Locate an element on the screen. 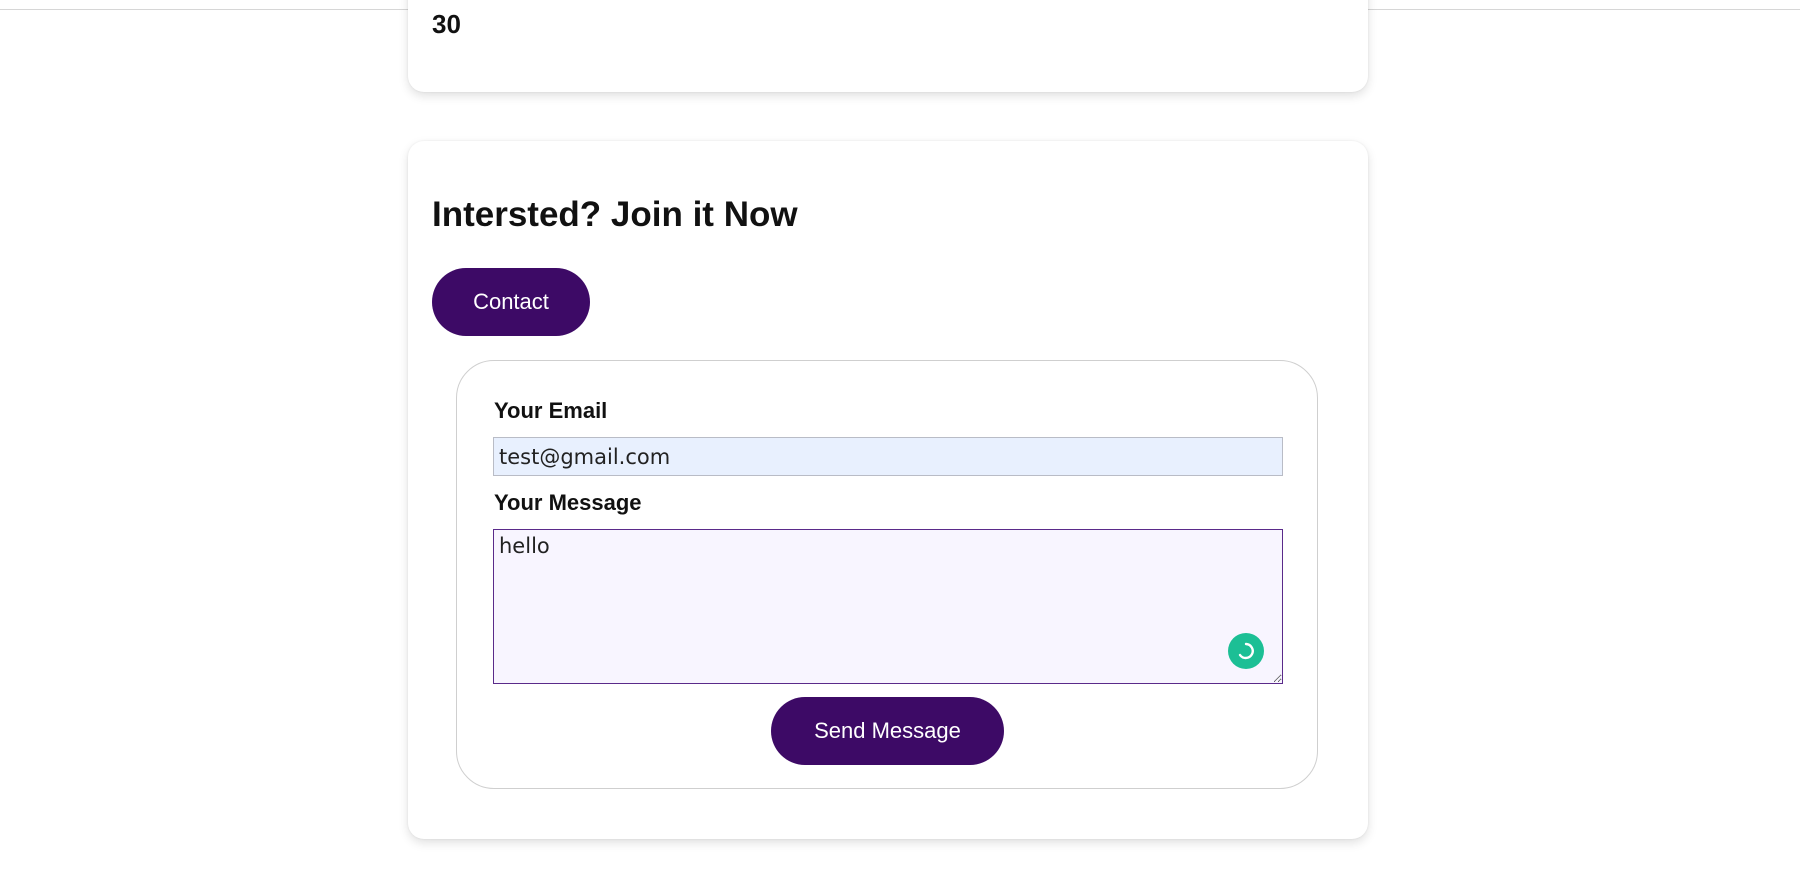 This screenshot has height=876, width=1800. email-field is located at coordinates (888, 456).